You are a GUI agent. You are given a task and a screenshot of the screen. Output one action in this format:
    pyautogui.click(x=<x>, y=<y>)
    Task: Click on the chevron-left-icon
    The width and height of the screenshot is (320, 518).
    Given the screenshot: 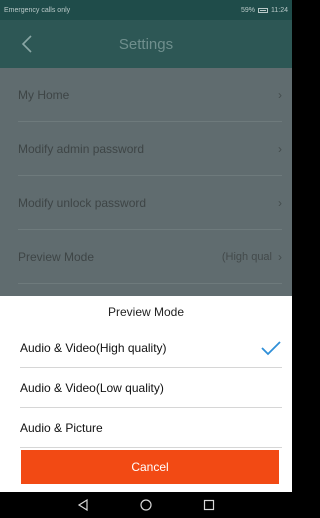 What is the action you would take?
    pyautogui.click(x=28, y=44)
    